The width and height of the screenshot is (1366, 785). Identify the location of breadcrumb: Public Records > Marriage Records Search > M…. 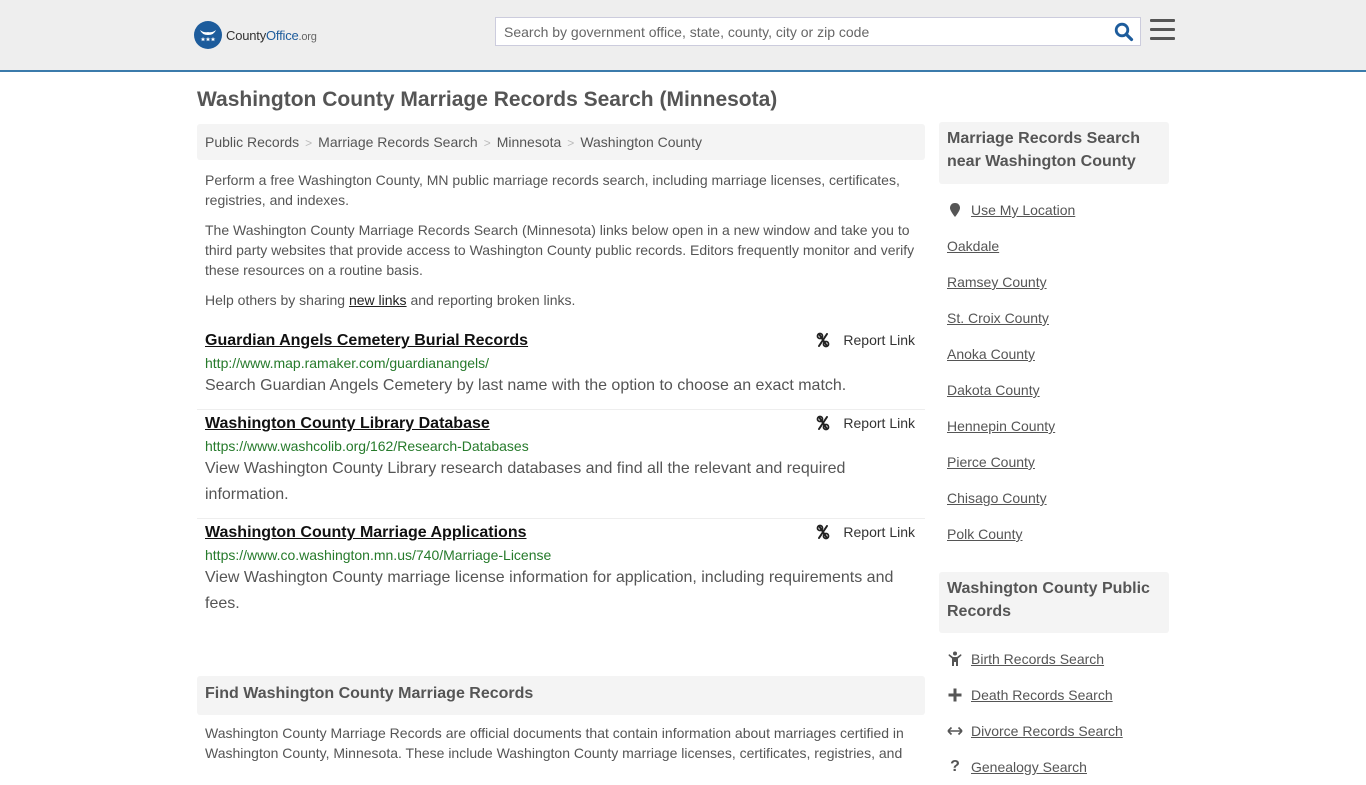
(561, 142).